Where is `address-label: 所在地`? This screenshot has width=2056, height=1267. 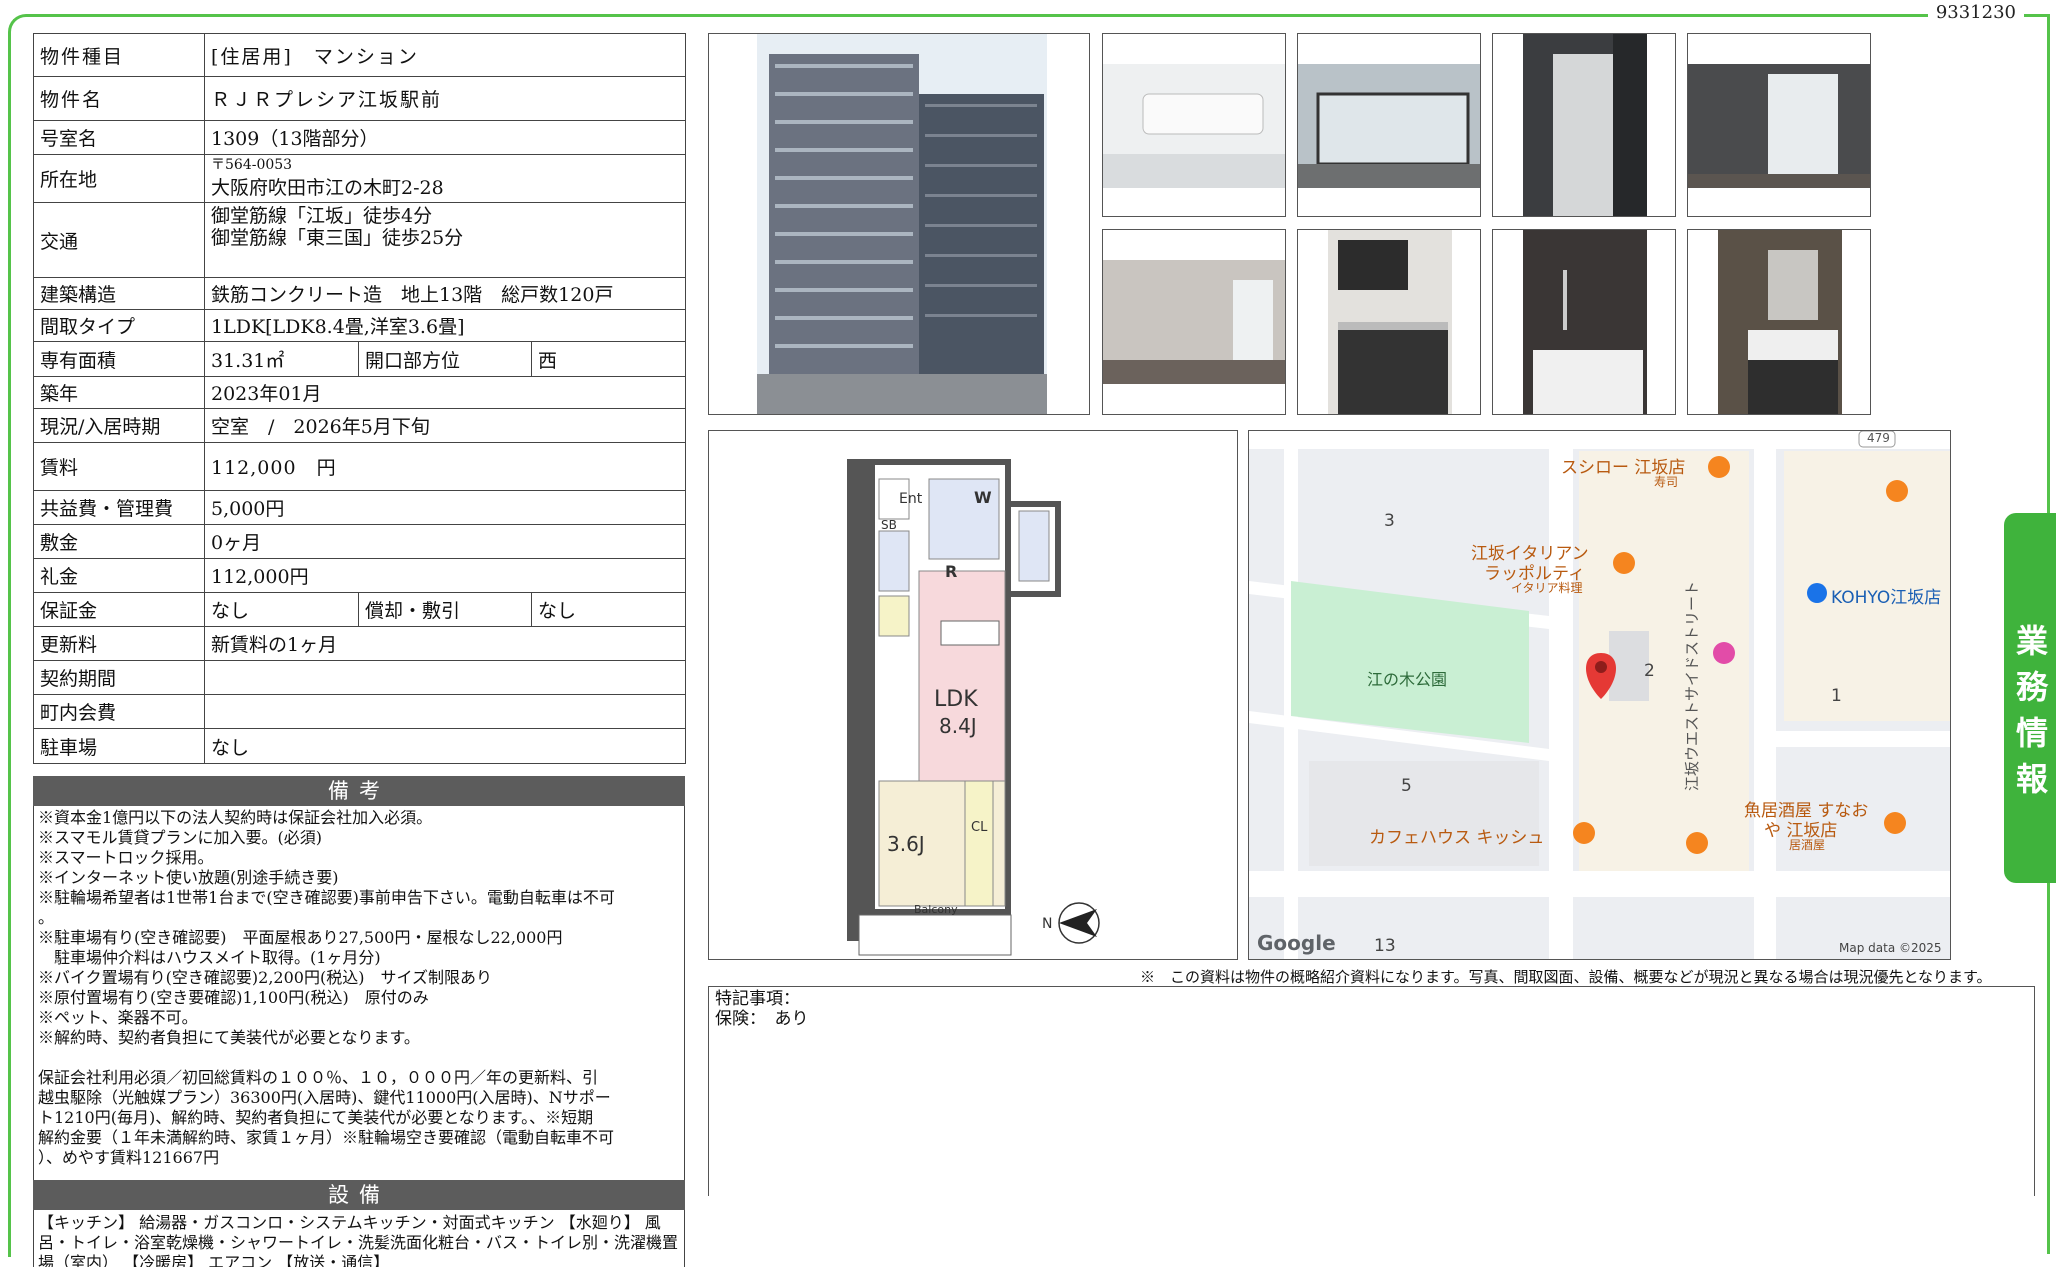 address-label: 所在地 is located at coordinates (119, 178).